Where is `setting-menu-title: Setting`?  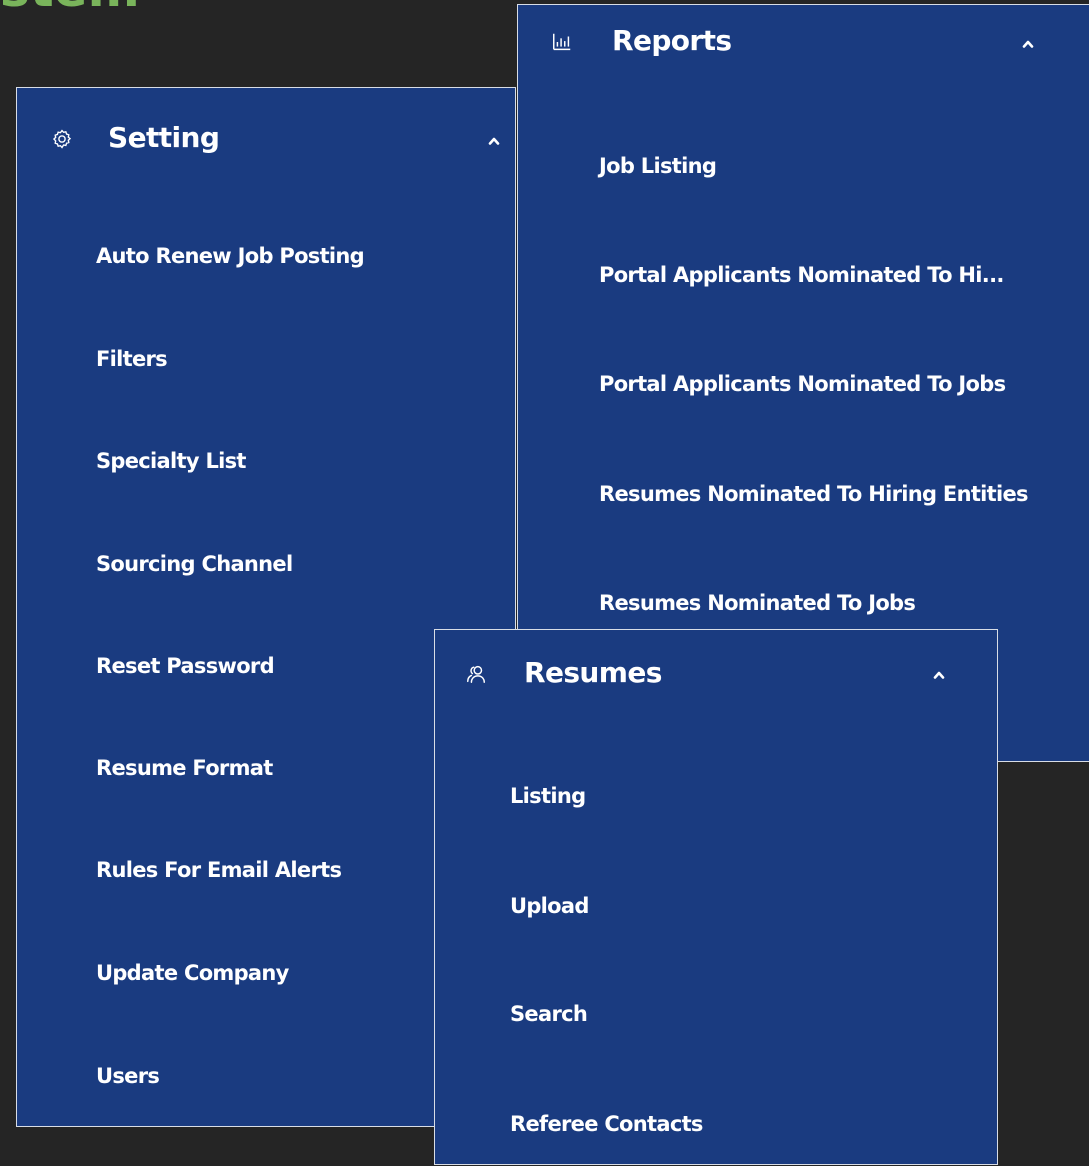
setting-menu-title: Setting is located at coordinates (164, 137).